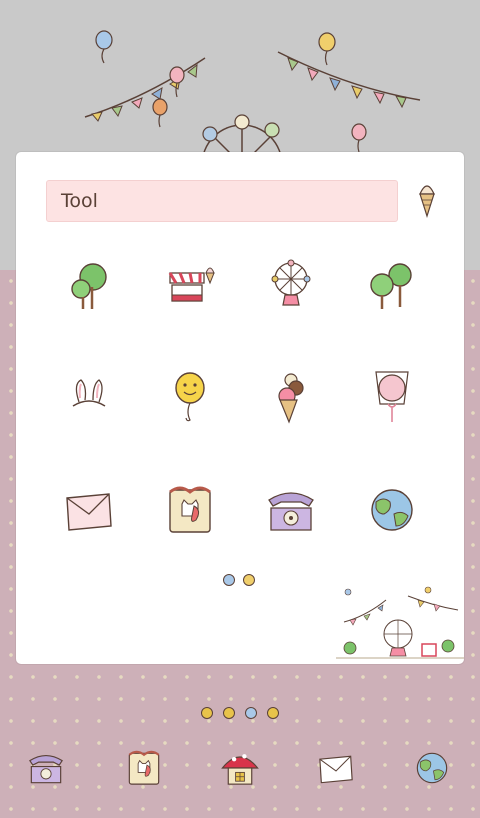 Image resolution: width=480 pixels, height=818 pixels. I want to click on folder-title: Tool, so click(79, 201).